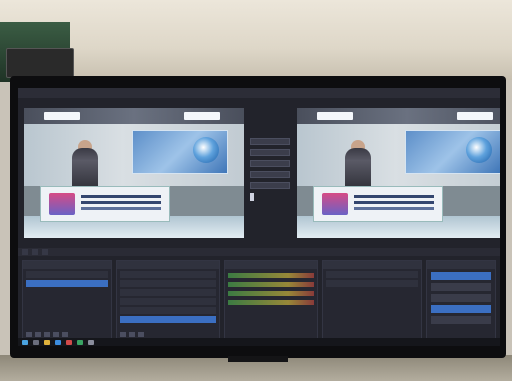 The width and height of the screenshot is (512, 381). I want to click on menu-bar, so click(259, 93).